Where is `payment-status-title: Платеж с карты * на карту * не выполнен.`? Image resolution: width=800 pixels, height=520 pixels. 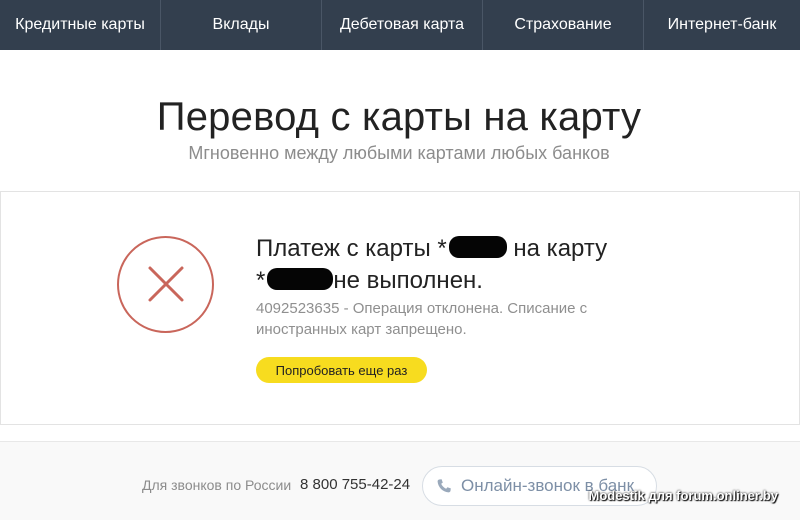 payment-status-title: Платеж с карты * на карту * не выполнен. is located at coordinates (466, 265).